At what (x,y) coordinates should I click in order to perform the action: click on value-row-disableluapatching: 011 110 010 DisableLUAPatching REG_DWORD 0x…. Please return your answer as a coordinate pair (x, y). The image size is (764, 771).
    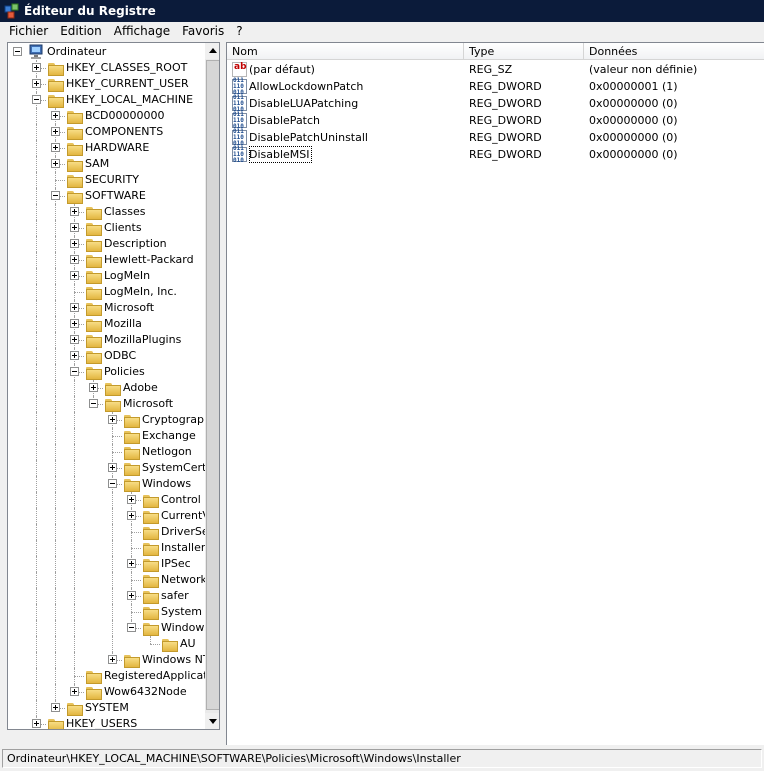
    Looking at the image, I should click on (495, 104).